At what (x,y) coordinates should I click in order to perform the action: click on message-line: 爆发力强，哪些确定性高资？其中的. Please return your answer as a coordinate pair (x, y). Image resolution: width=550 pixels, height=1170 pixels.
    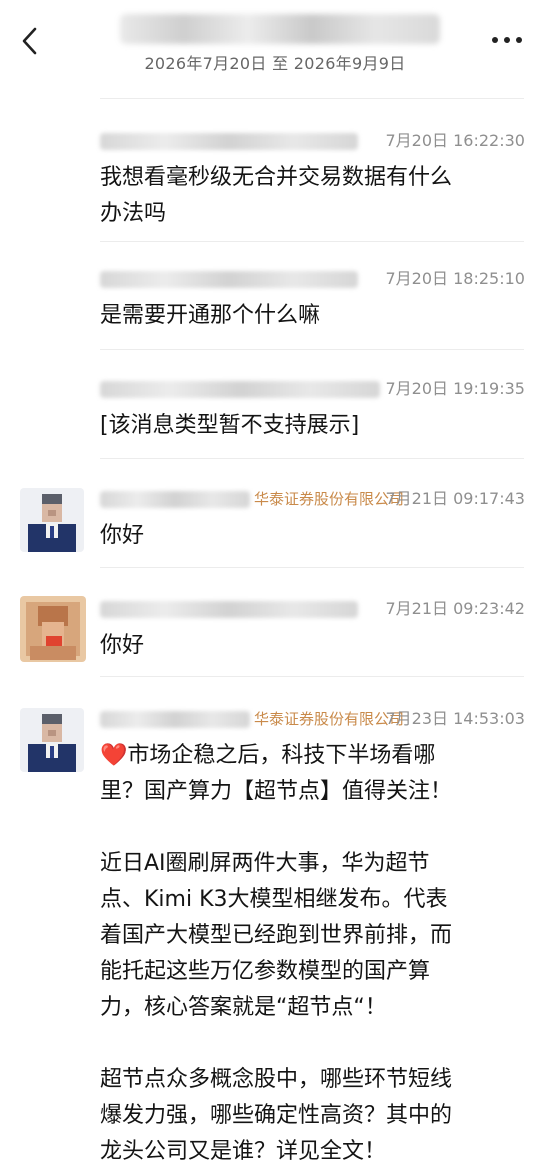
    Looking at the image, I should click on (276, 1115).